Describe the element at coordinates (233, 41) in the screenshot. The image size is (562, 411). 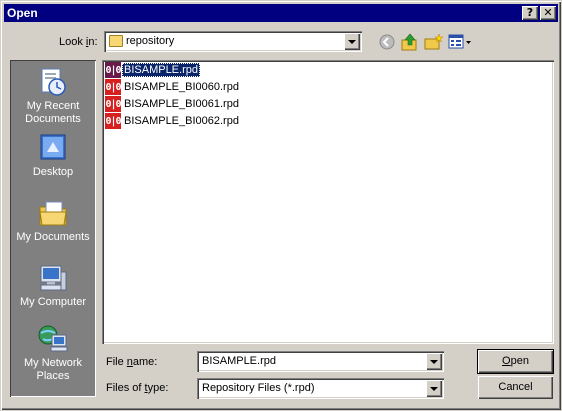
I see `look-in-dropdown: repository` at that location.